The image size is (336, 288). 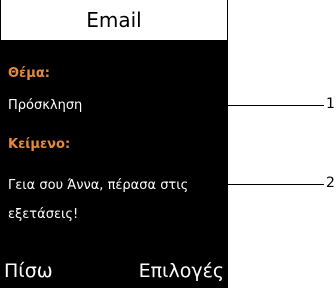 I want to click on screen-title: Email, so click(x=114, y=20).